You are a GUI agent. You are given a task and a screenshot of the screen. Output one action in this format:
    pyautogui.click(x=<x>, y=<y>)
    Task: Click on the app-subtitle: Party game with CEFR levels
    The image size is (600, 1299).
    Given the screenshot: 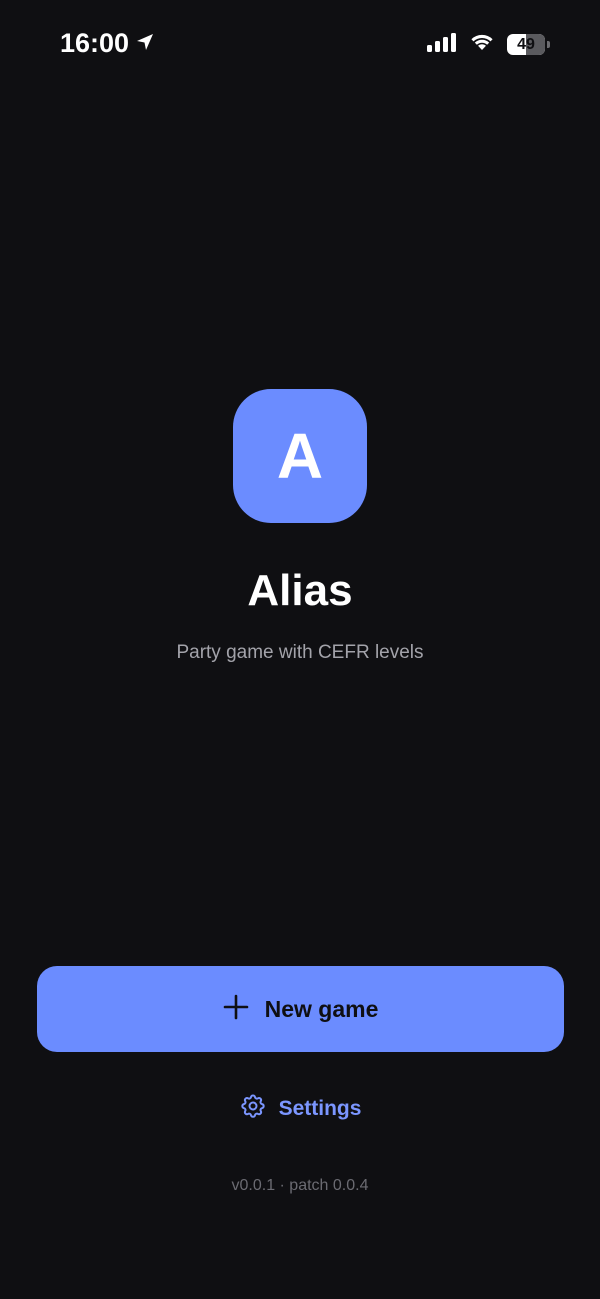 What is the action you would take?
    pyautogui.click(x=300, y=652)
    